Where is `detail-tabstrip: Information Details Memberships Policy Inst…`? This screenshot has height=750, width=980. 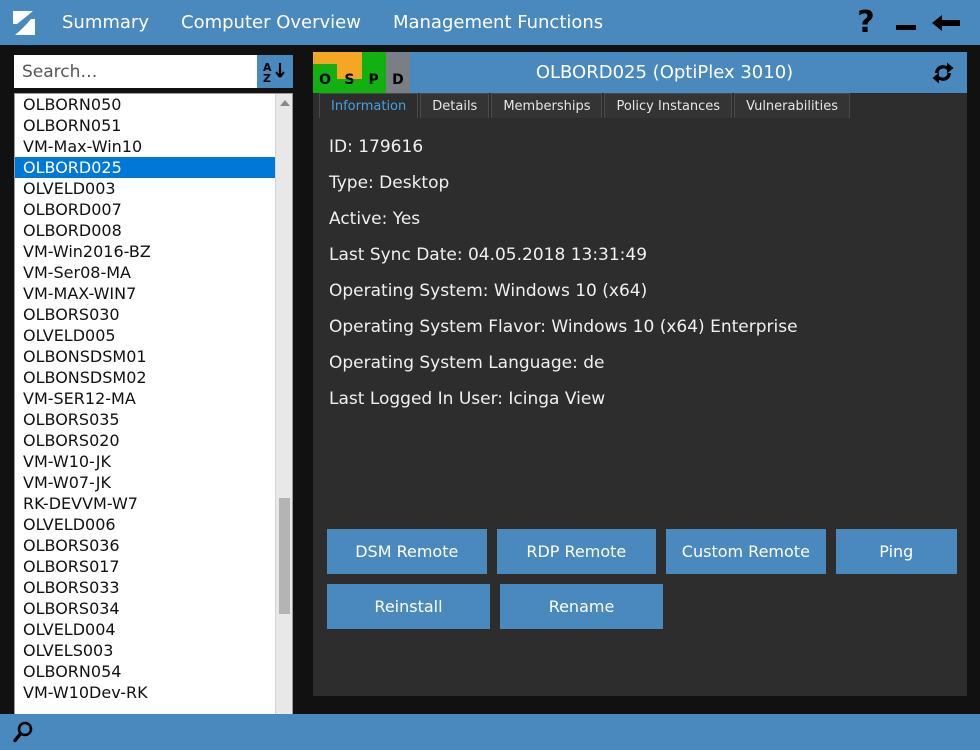 detail-tabstrip: Information Details Memberships Policy Inst… is located at coordinates (640, 105).